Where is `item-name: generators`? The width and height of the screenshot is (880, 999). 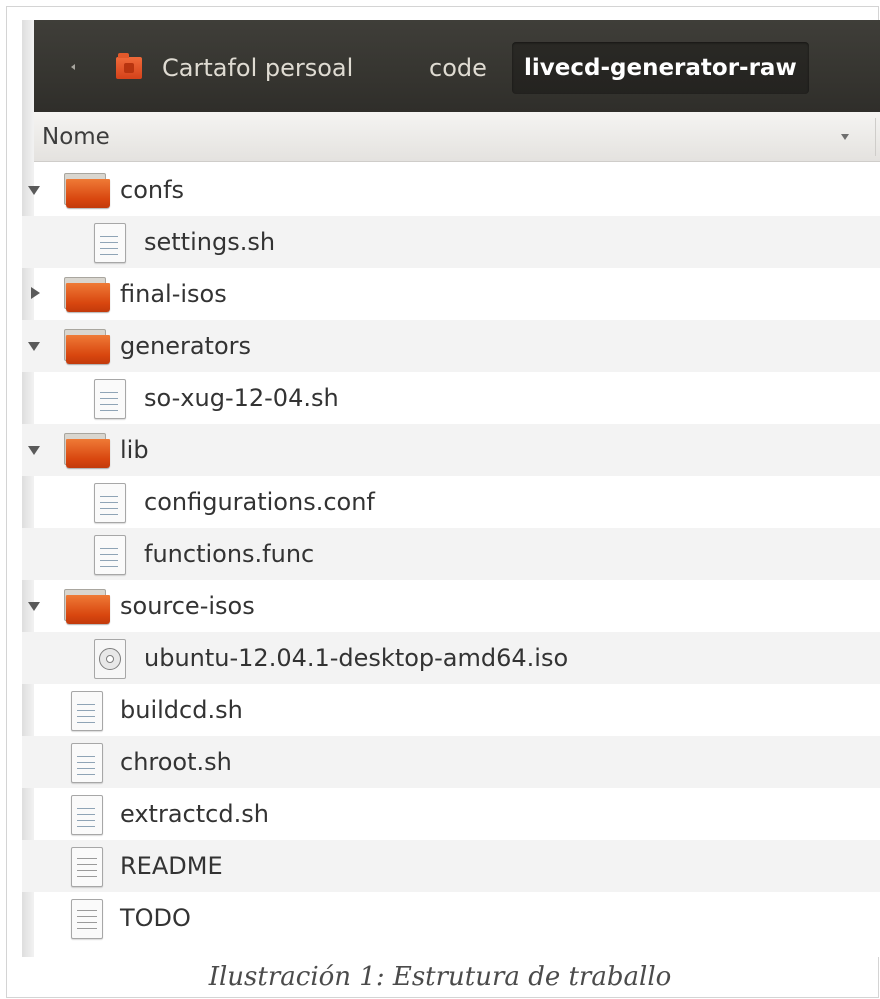
item-name: generators is located at coordinates (186, 346).